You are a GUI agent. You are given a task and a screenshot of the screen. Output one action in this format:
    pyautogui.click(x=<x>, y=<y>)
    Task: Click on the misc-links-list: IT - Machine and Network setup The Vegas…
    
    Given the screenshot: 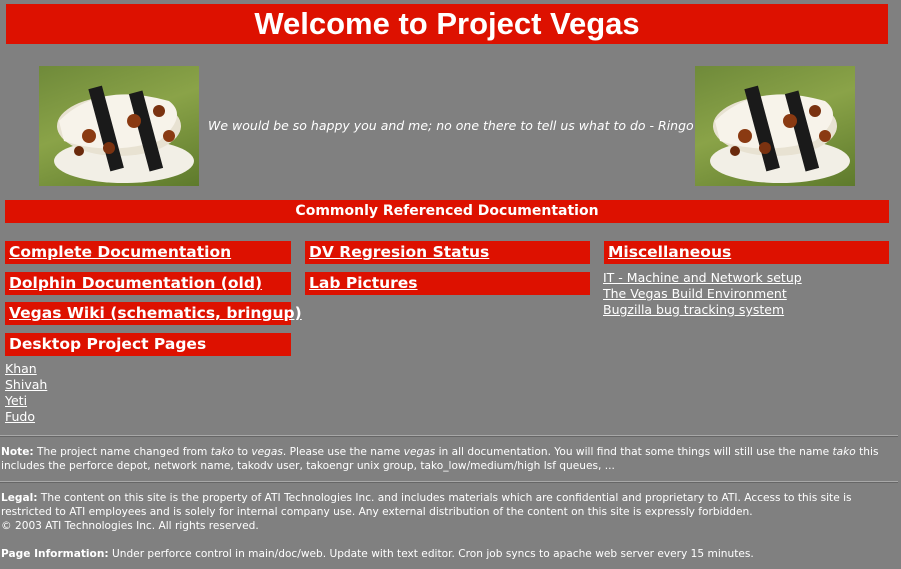 What is the action you would take?
    pyautogui.click(x=702, y=294)
    